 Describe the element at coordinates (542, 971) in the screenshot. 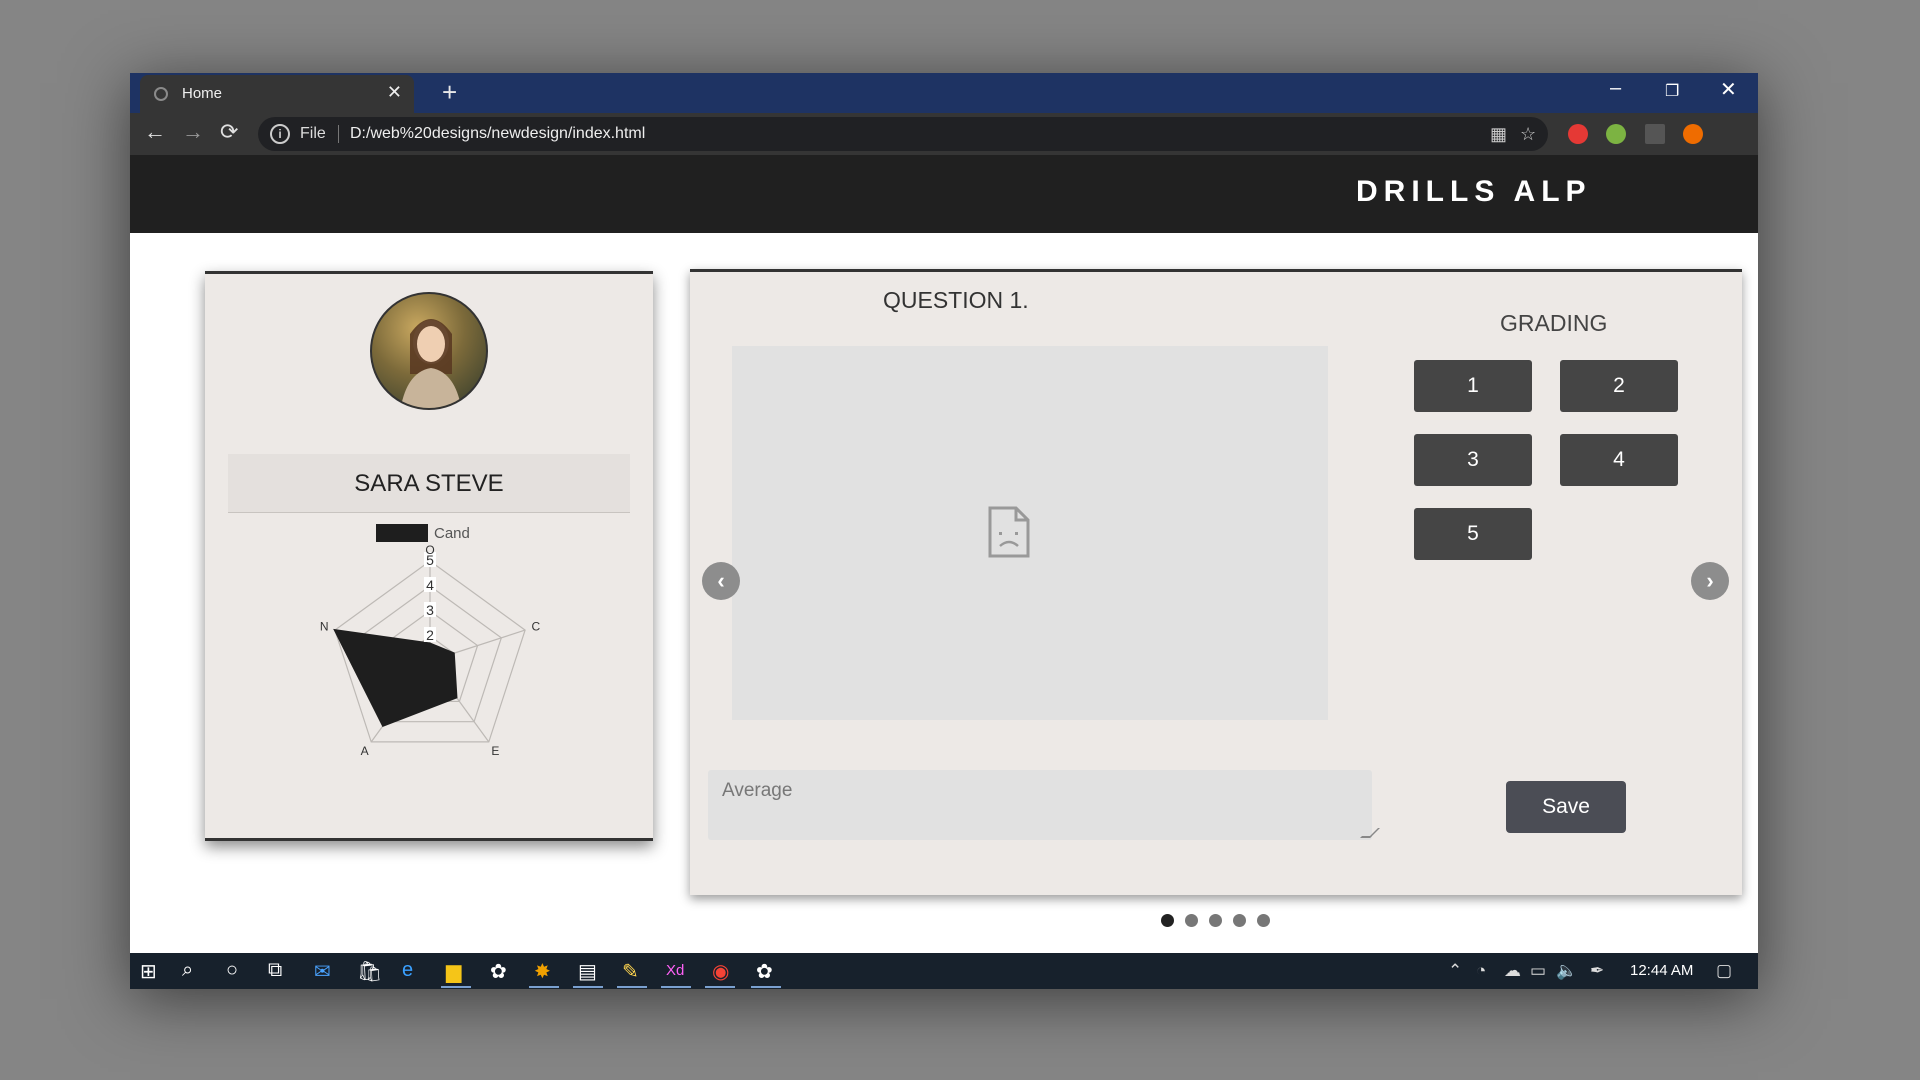

I see `app-icon: ✸` at that location.